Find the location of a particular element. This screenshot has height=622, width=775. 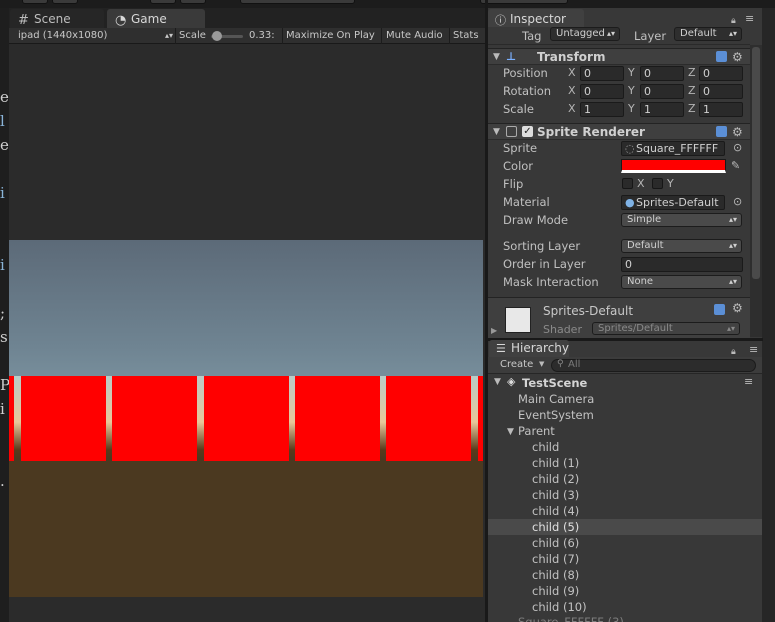

code-char: . is located at coordinates (2, 481).